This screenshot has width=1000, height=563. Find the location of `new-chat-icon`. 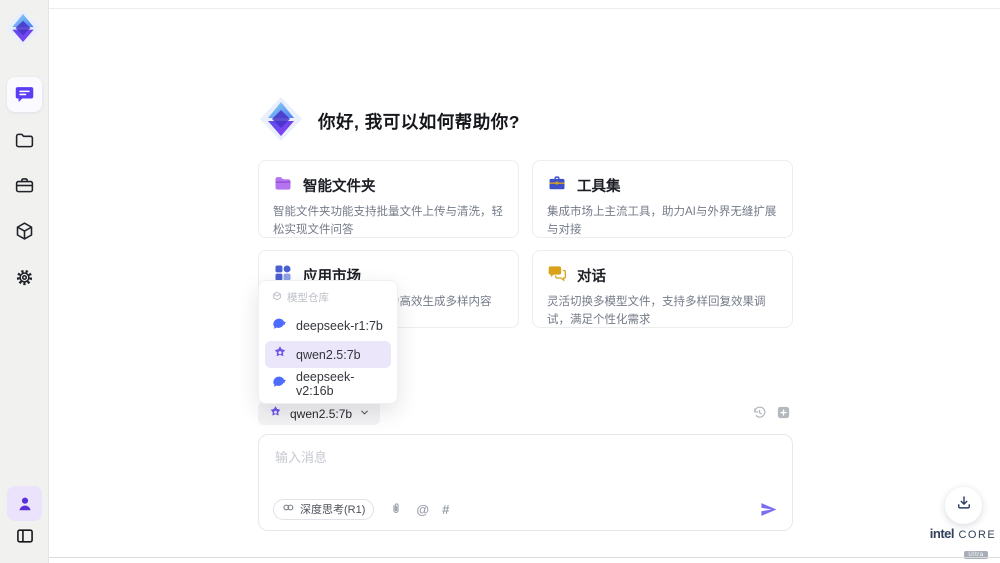

new-chat-icon is located at coordinates (783, 412).